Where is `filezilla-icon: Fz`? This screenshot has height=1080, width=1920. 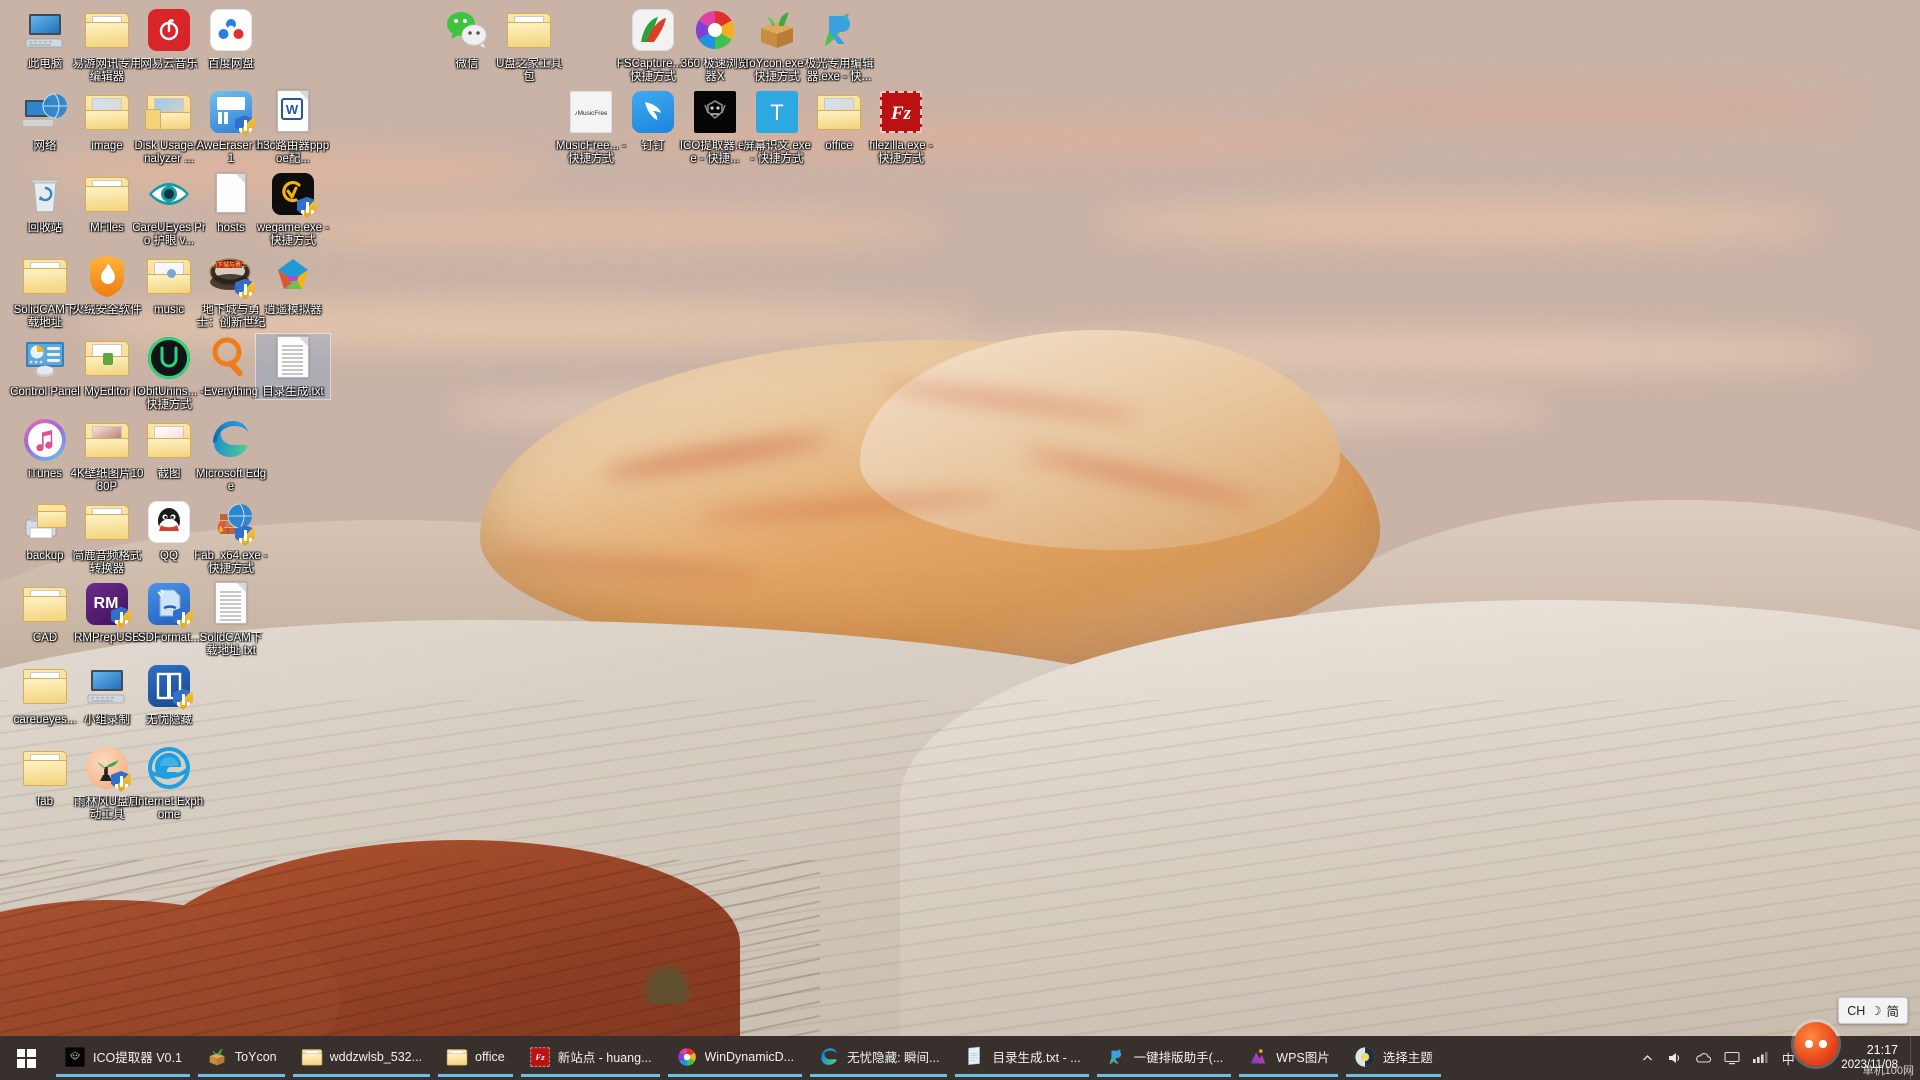
filezilla-icon: Fz is located at coordinates (540, 1057).